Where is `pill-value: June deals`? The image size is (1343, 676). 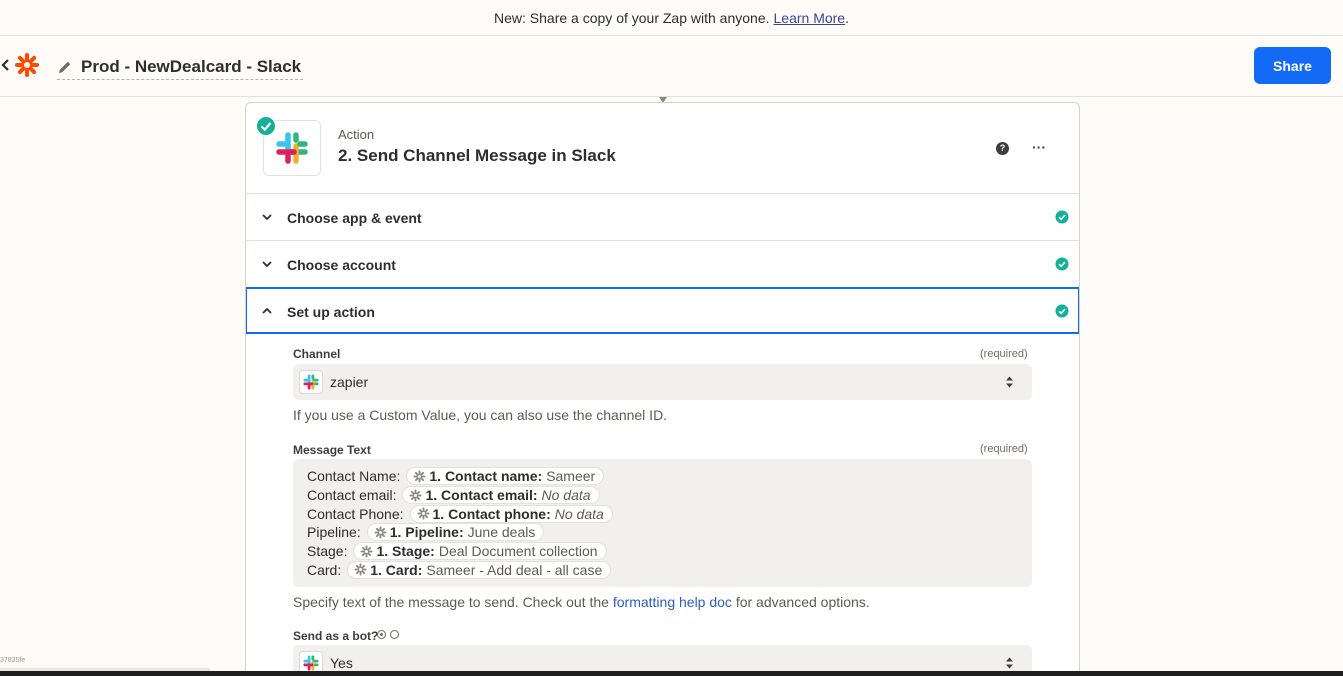 pill-value: June deals is located at coordinates (501, 532).